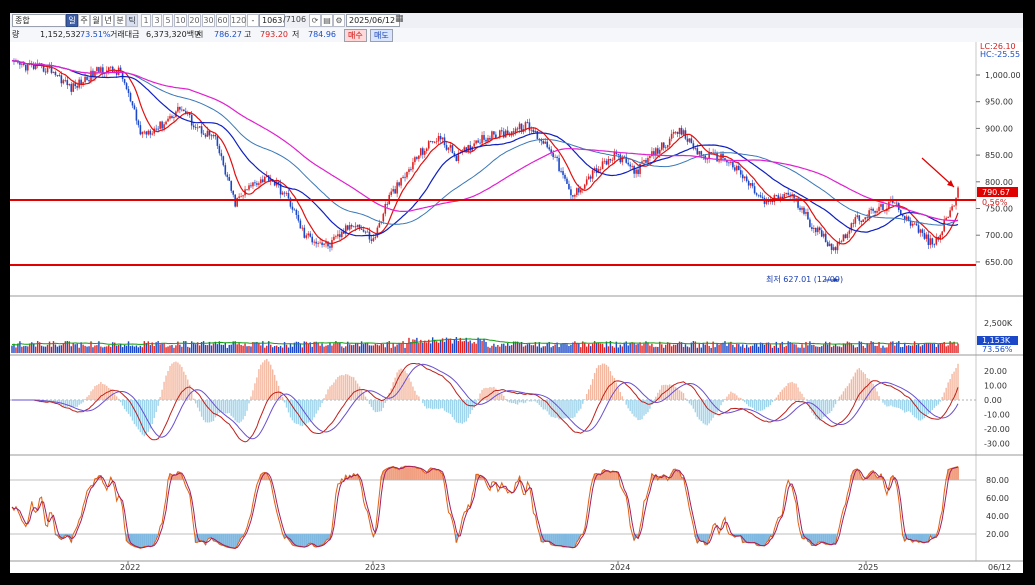  I want to click on macd-tick-label: -20.00, so click(997, 429).